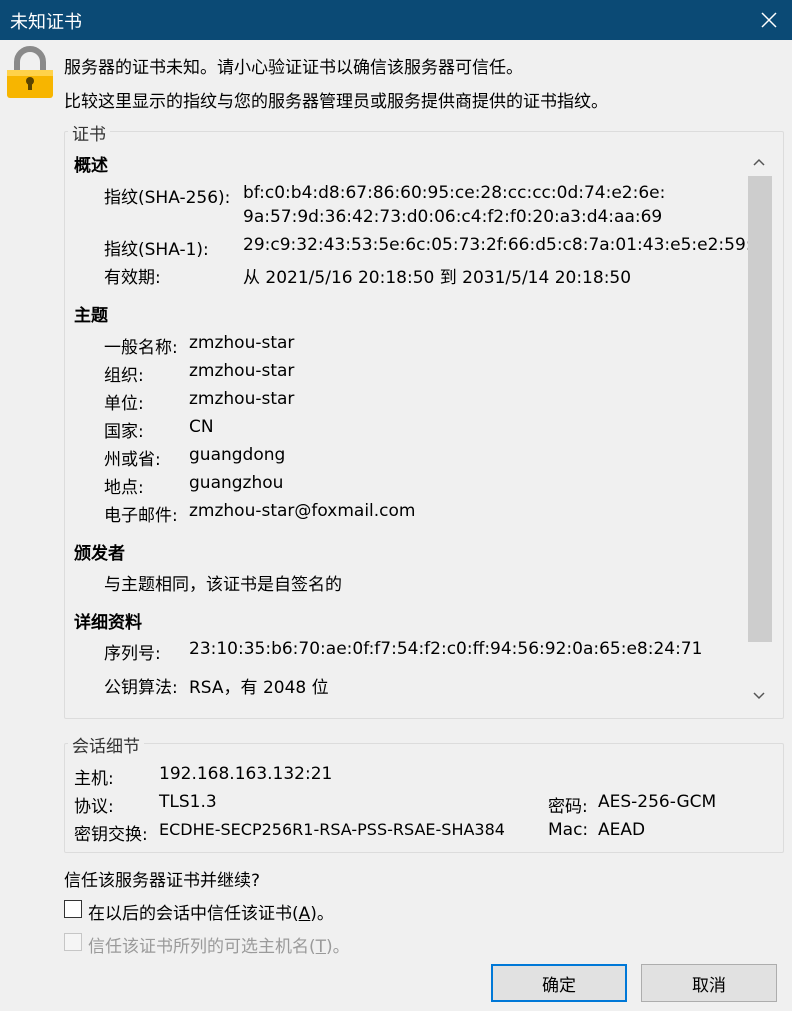 This screenshot has width=792, height=1011. I want to click on scroll-thumb, so click(760, 409).